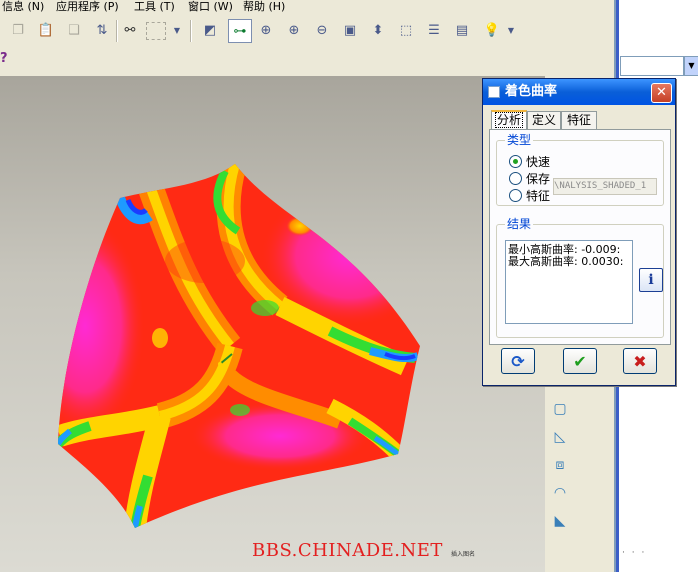  I want to click on cancel-button: ✖, so click(640, 361).